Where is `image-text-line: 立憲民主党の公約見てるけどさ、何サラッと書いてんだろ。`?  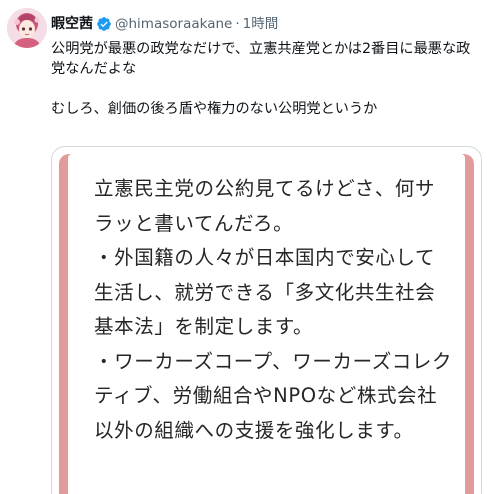 image-text-line: 立憲民主党の公約見てるけどさ、何サラッと書いてんだろ。 is located at coordinates (265, 206).